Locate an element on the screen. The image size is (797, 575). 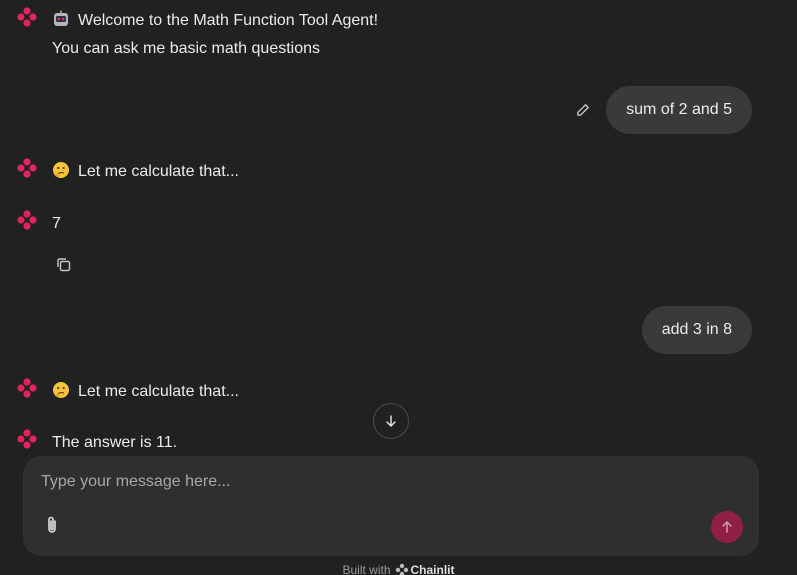
arrow-up-icon is located at coordinates (727, 527).